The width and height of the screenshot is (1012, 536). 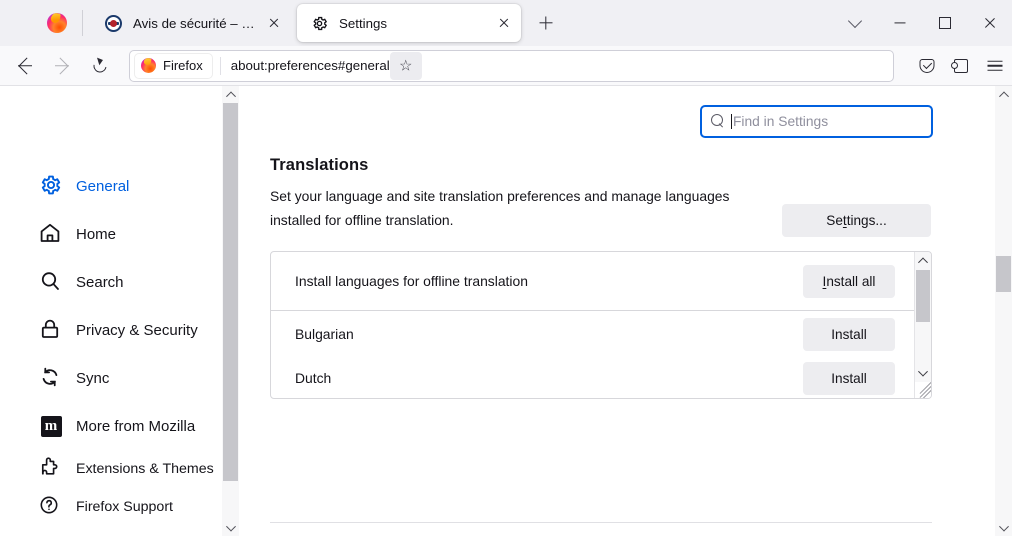 I want to click on star-icon: ☆, so click(x=405, y=65).